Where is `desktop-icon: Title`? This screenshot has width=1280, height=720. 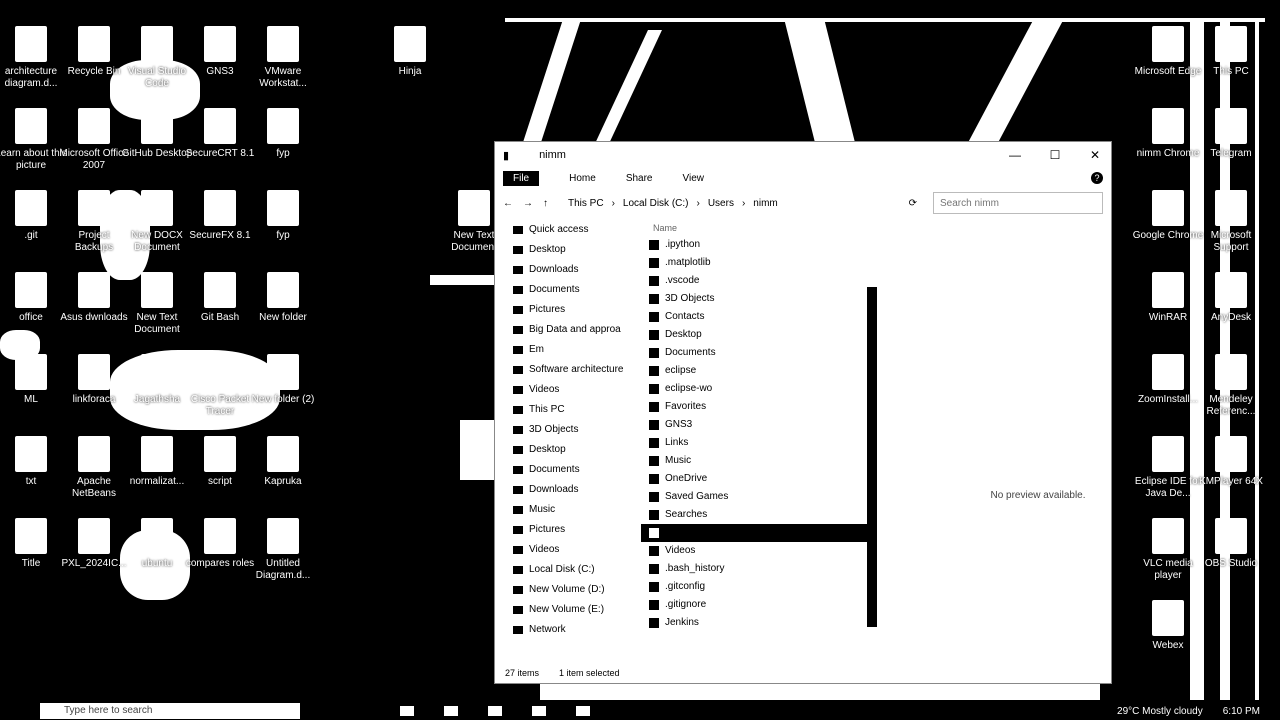 desktop-icon: Title is located at coordinates (33, 544).